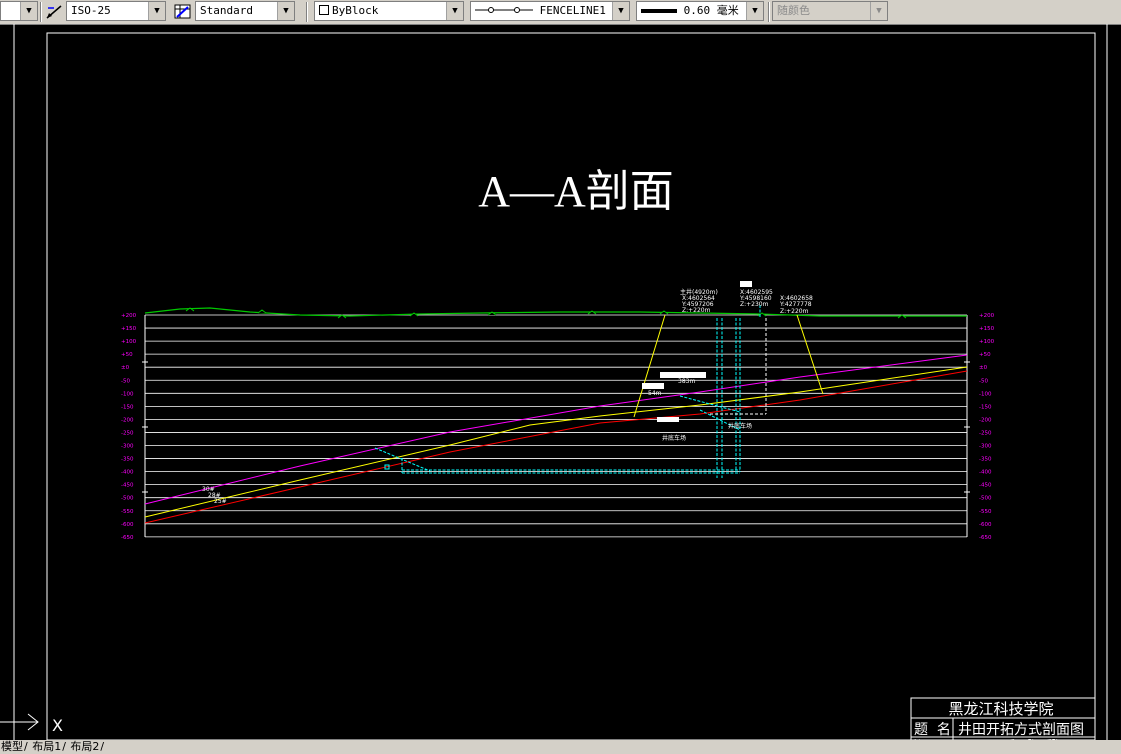 The width and height of the screenshot is (1121, 754). I want to click on linetype-sample-icon, so click(504, 11).